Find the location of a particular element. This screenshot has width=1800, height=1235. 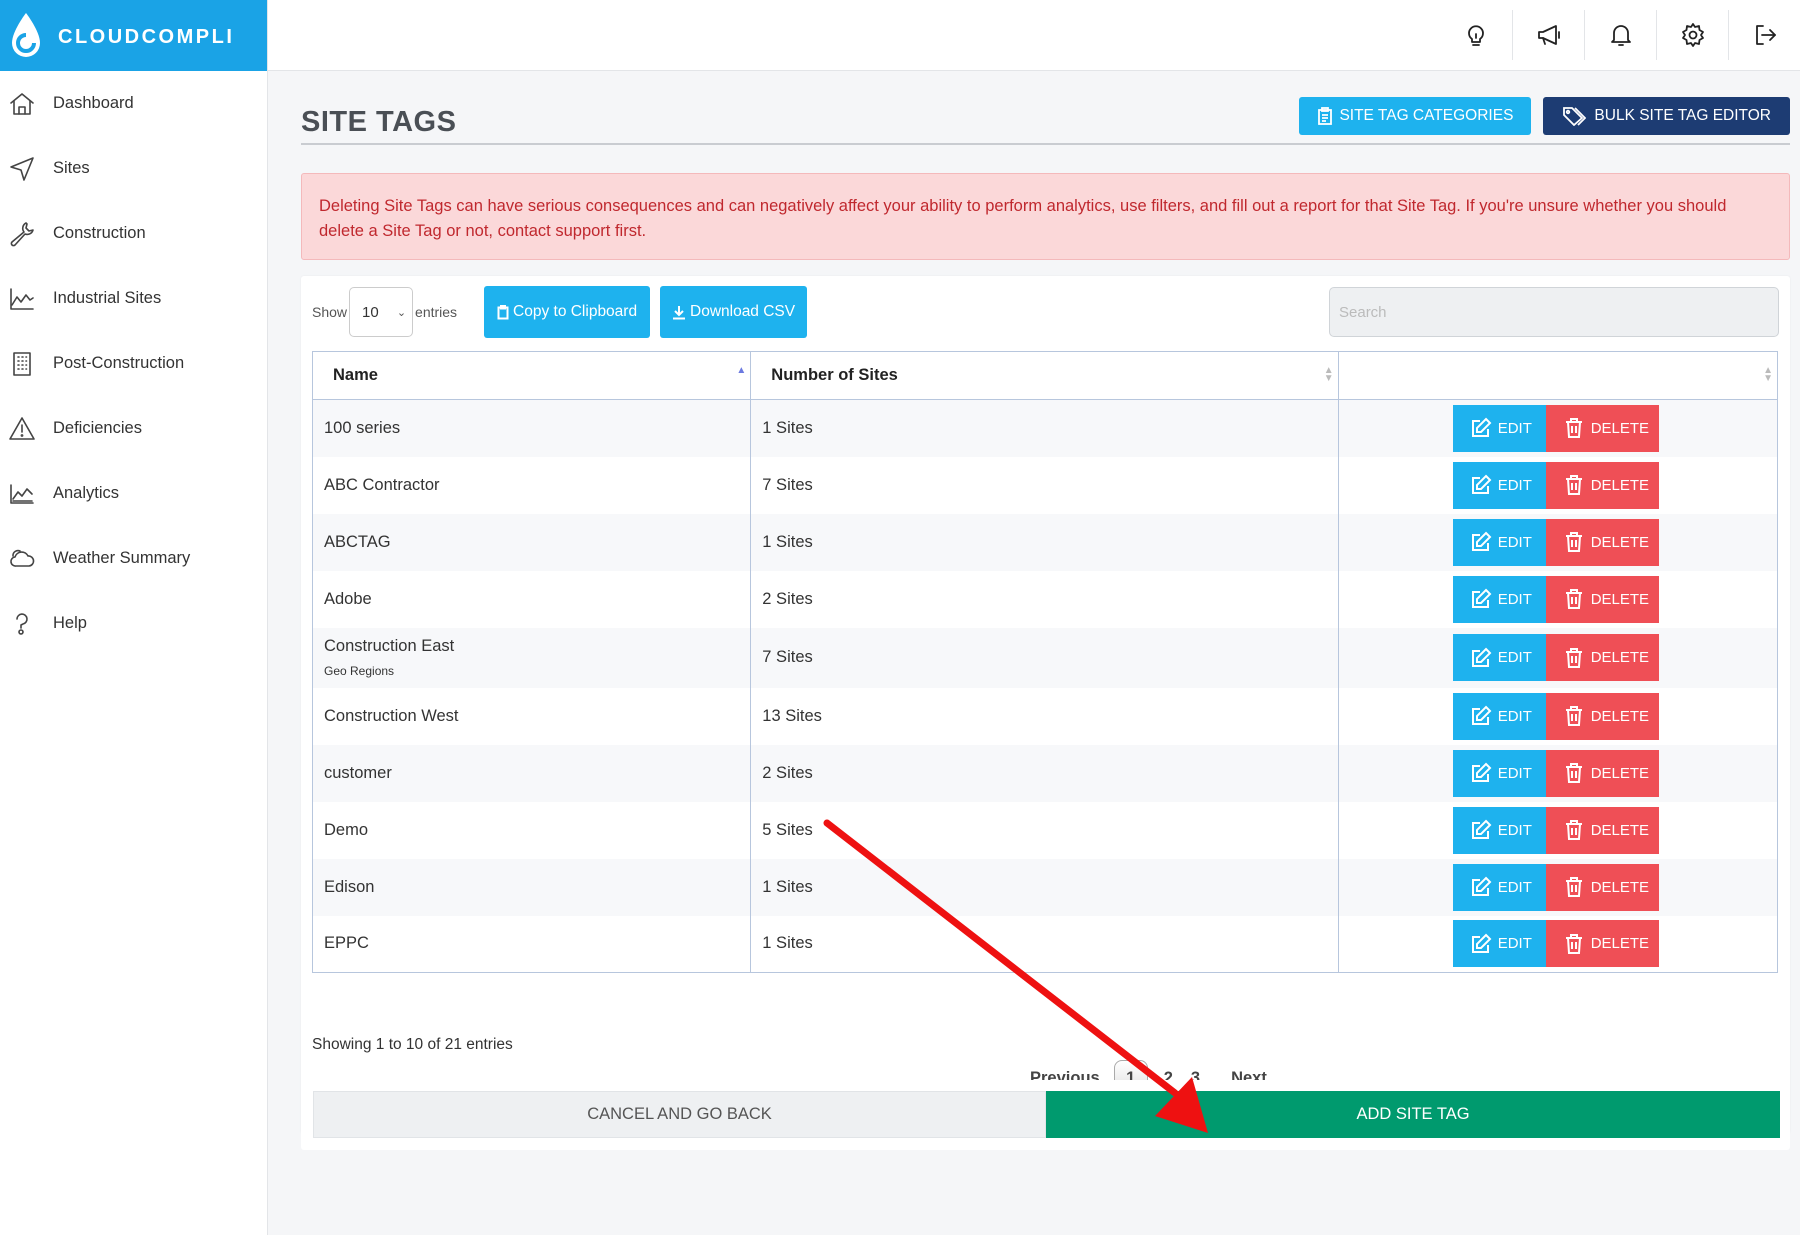

sort-asc-icon: ▲ is located at coordinates (741, 370).